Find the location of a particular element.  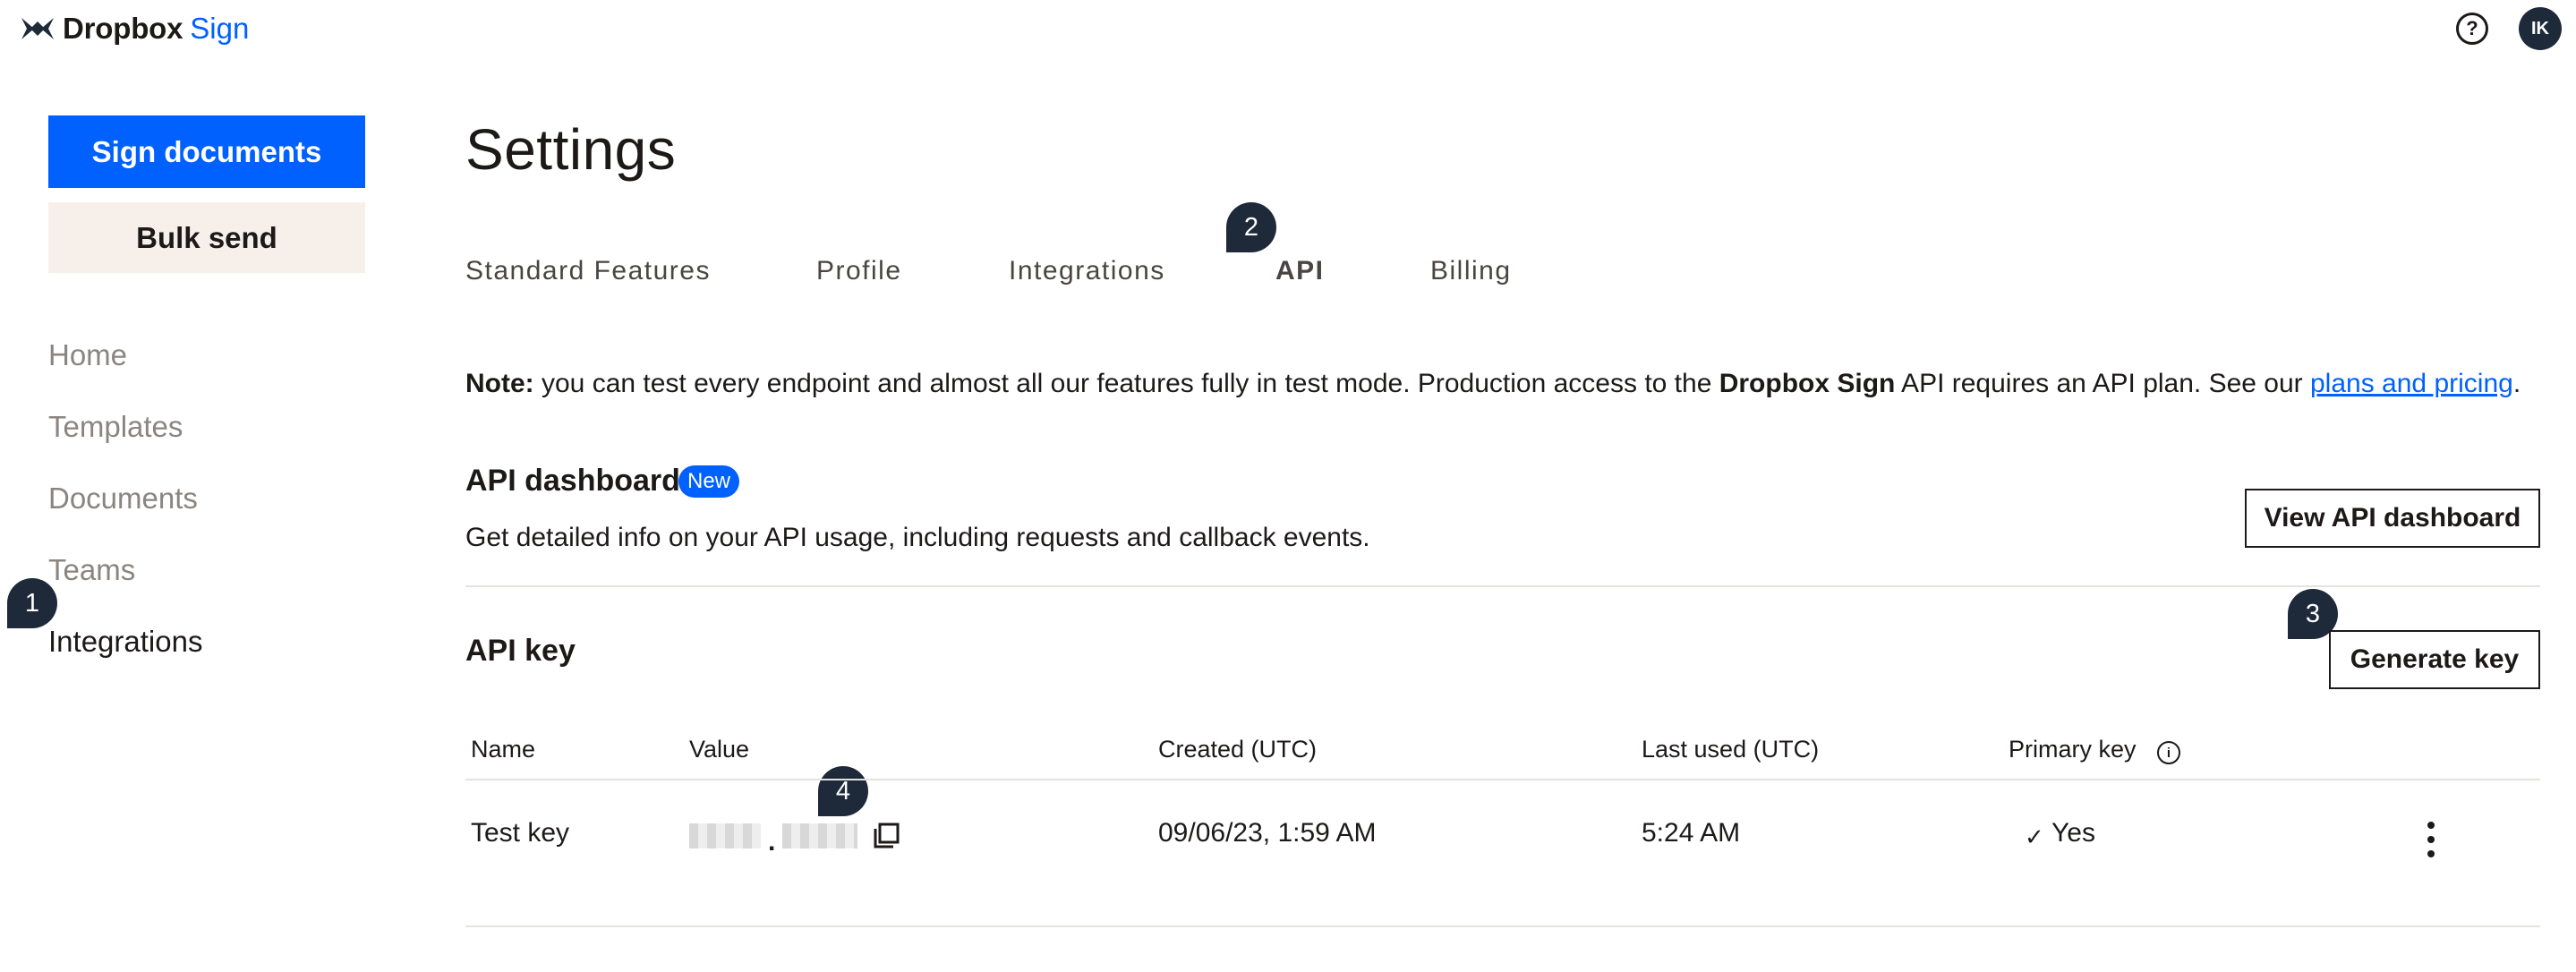

column-header-primary-key: Primary key is located at coordinates (2073, 750).